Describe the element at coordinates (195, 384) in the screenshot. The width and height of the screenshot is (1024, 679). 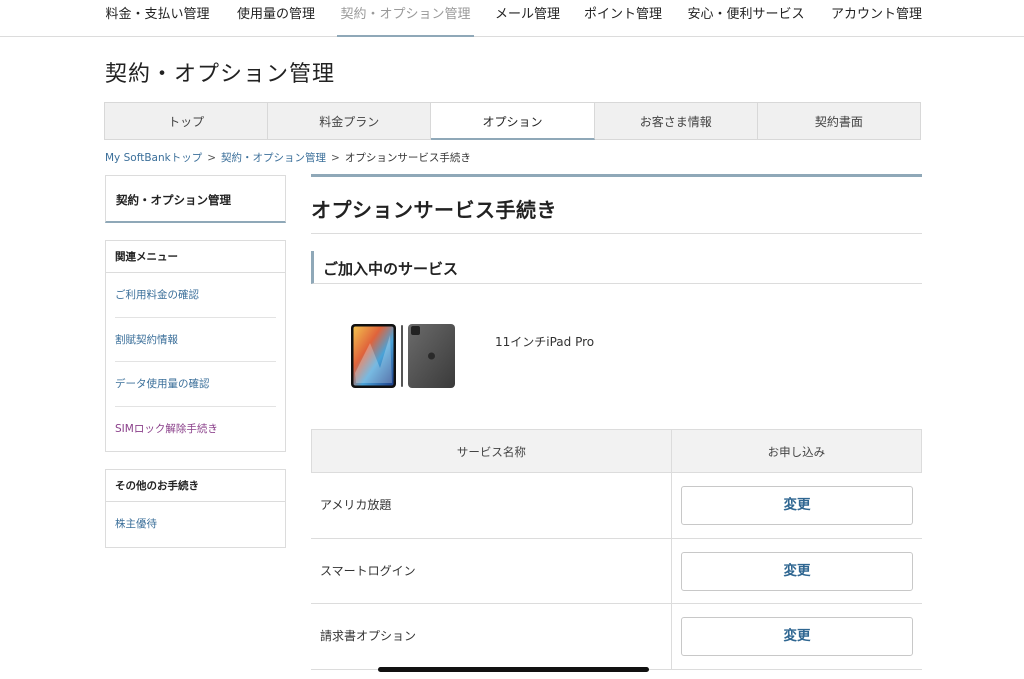
I see `sidebar-link-data-usage: データ使用量の確認` at that location.